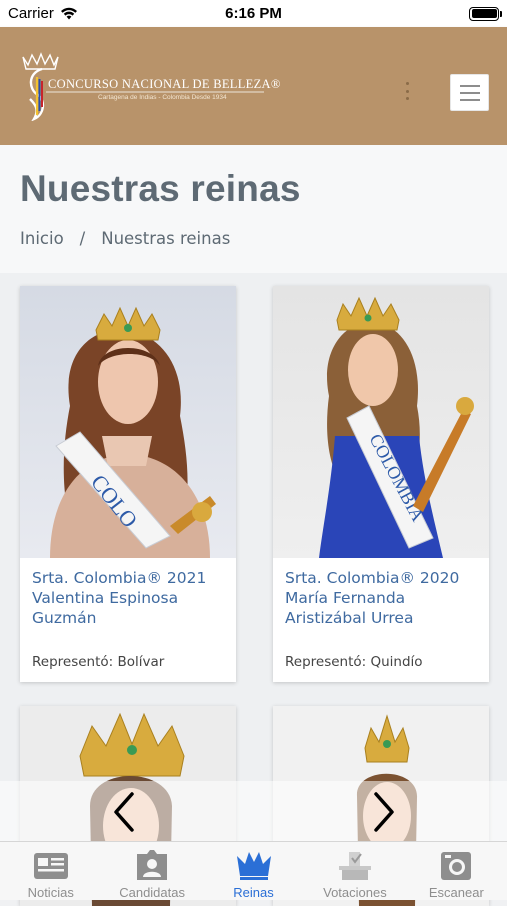 The height and width of the screenshot is (906, 507). I want to click on carousel-overlay, so click(253, 811).